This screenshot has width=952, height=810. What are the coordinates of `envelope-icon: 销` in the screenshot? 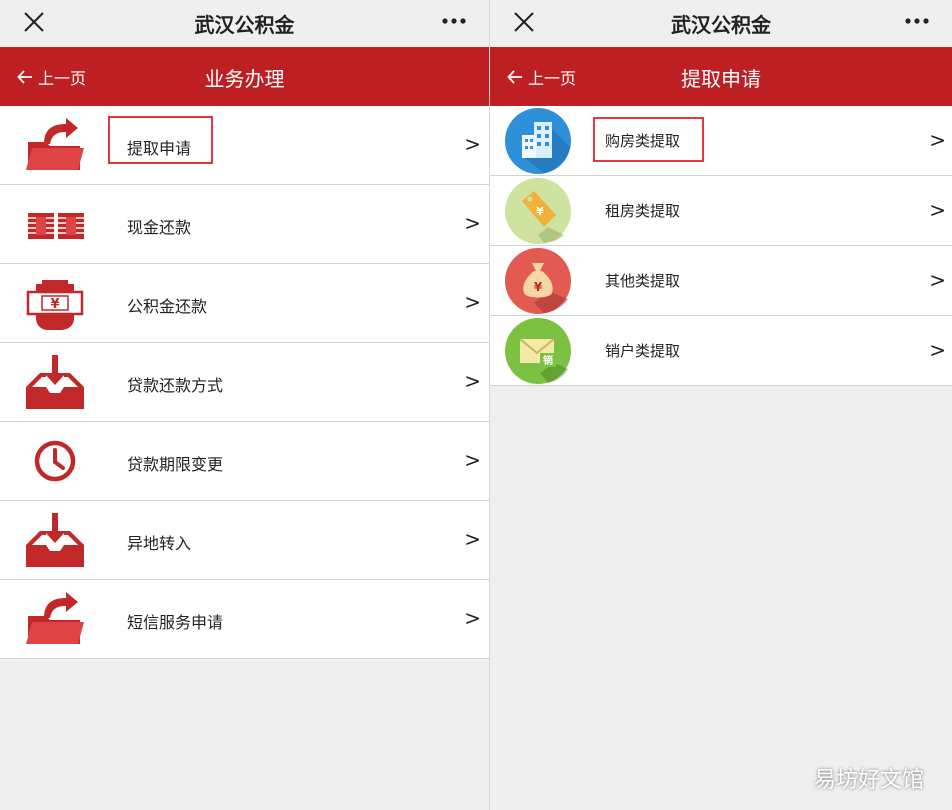 It's located at (538, 351).